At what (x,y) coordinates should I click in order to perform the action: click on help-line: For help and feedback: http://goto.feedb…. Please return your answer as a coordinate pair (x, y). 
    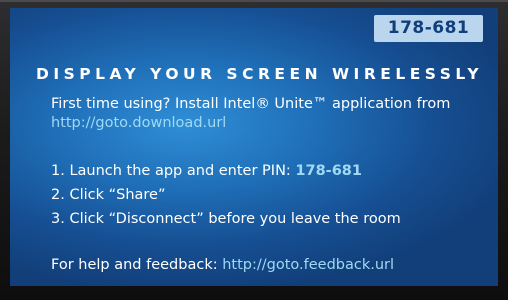
    Looking at the image, I should click on (273, 265).